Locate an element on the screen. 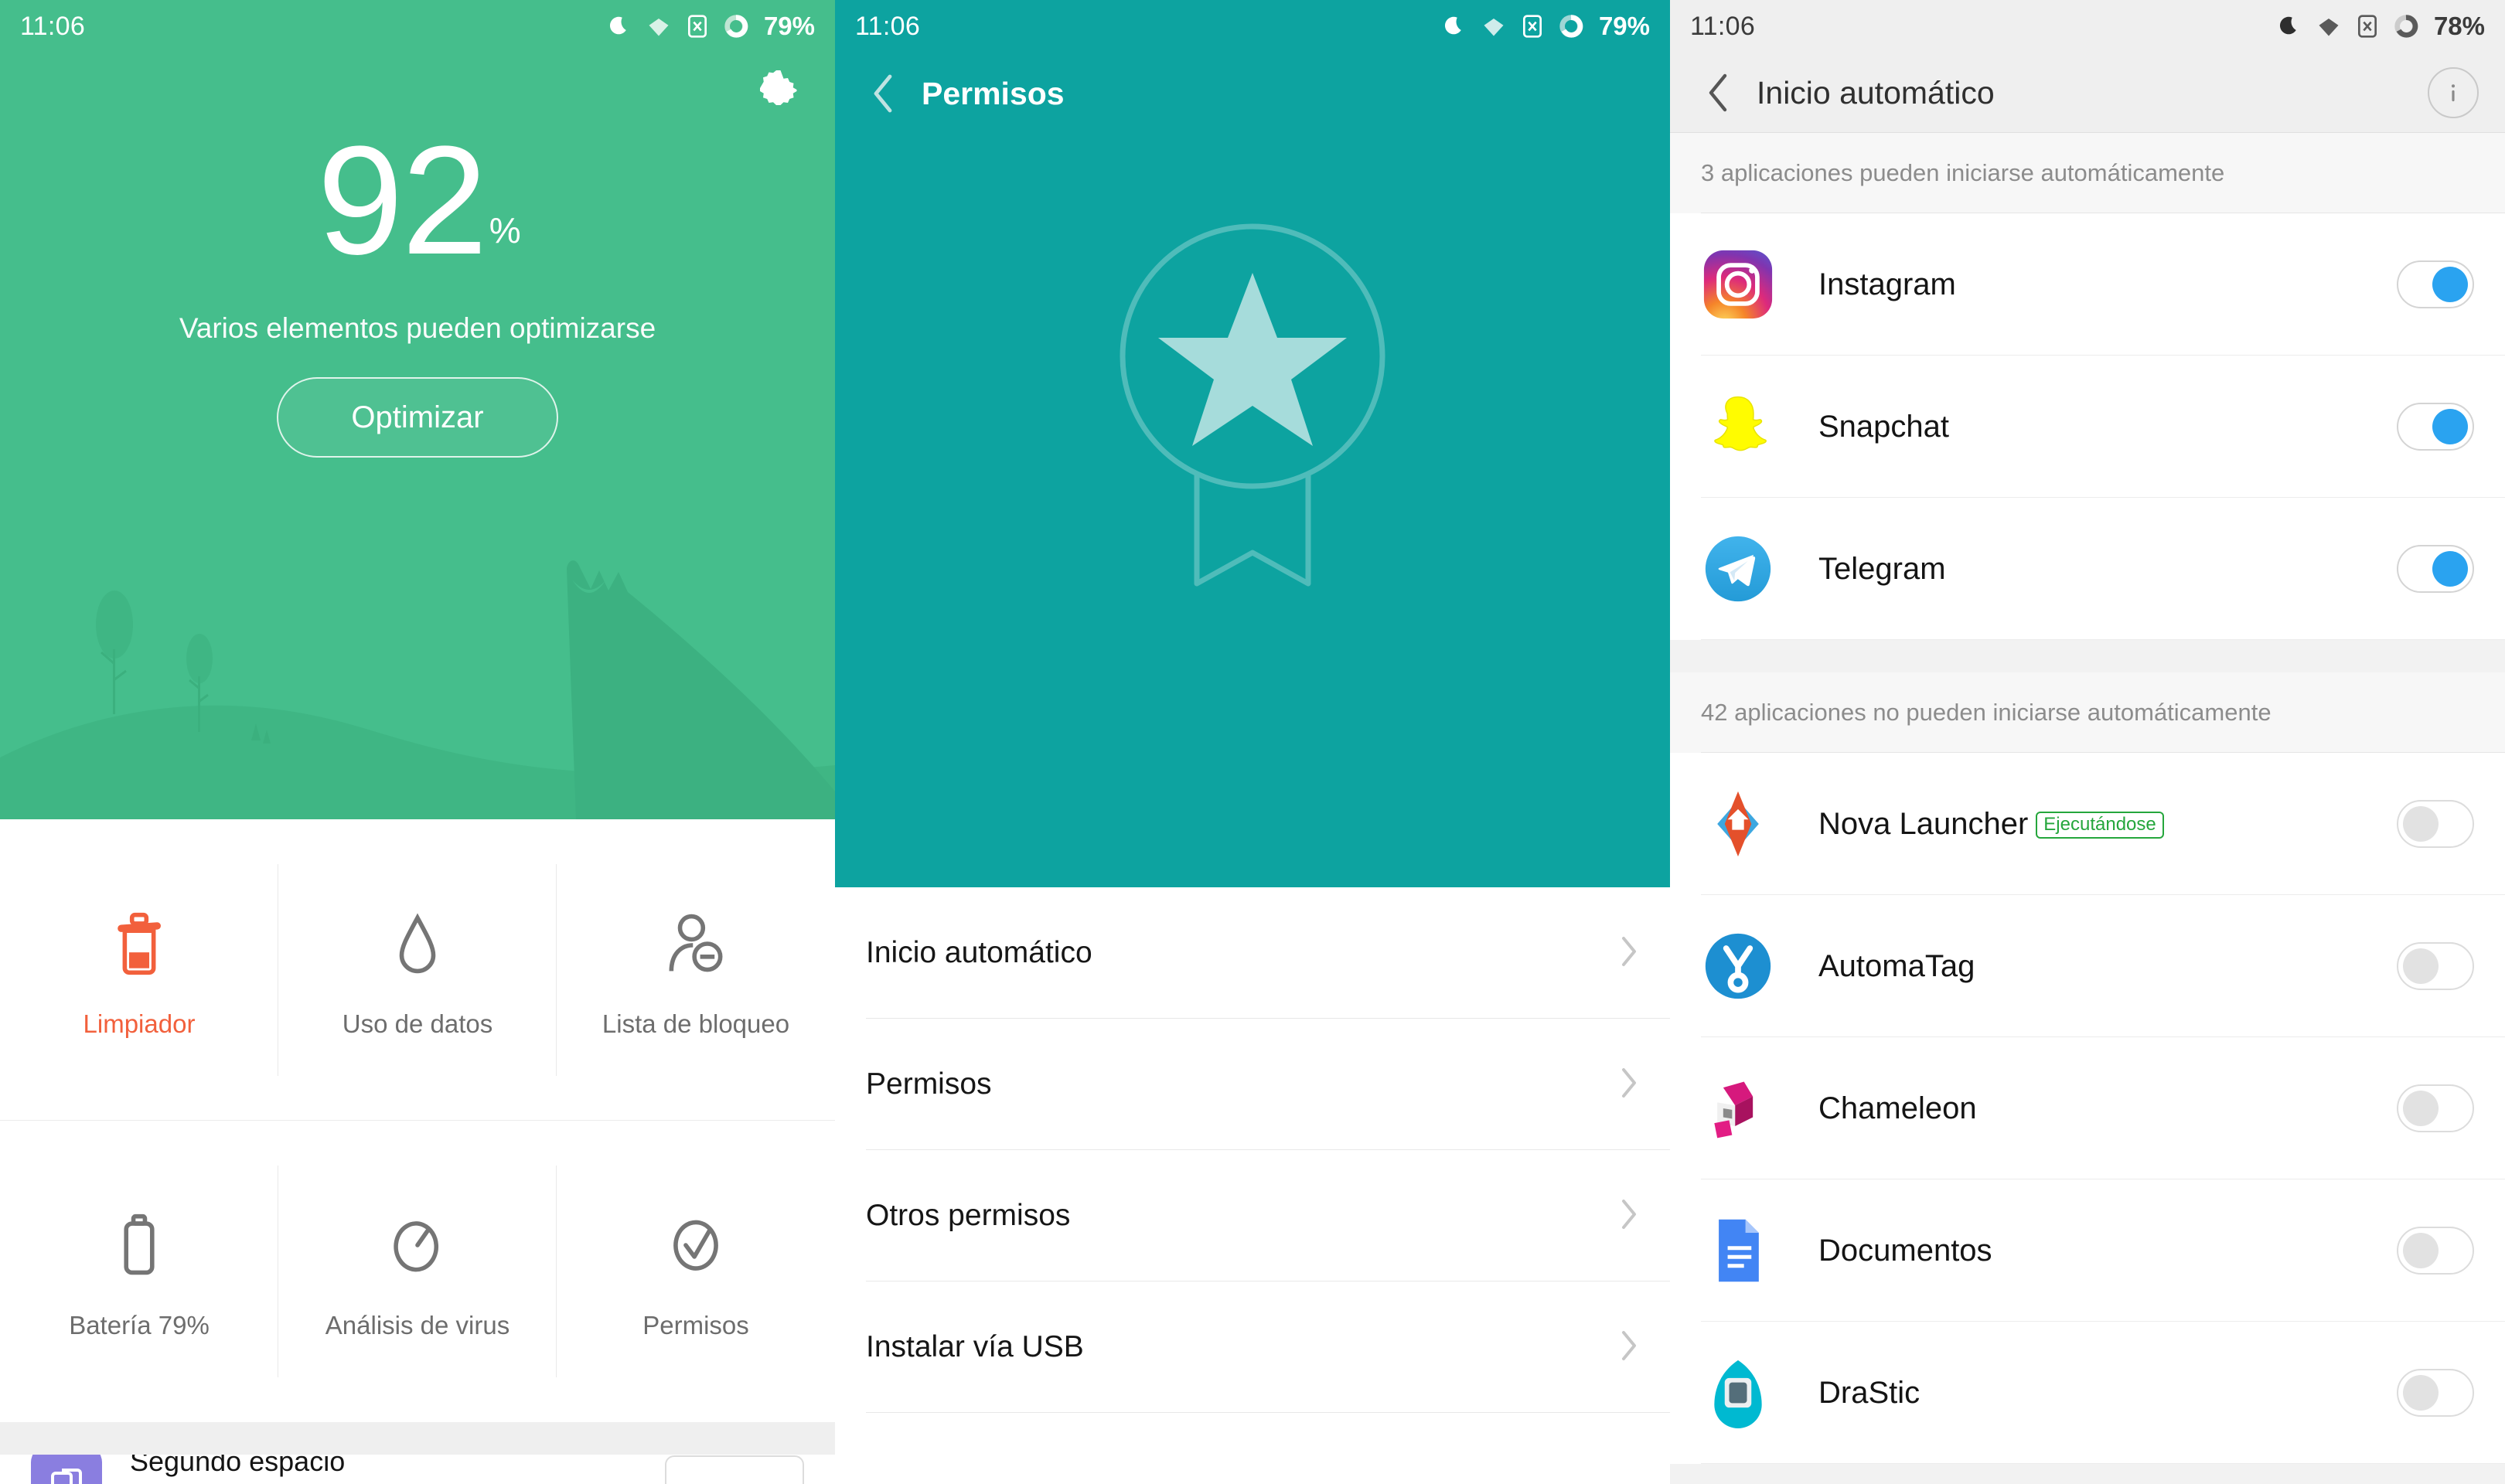 This screenshot has width=2505, height=1484. status-badge: Ejecutándose is located at coordinates (2100, 825).